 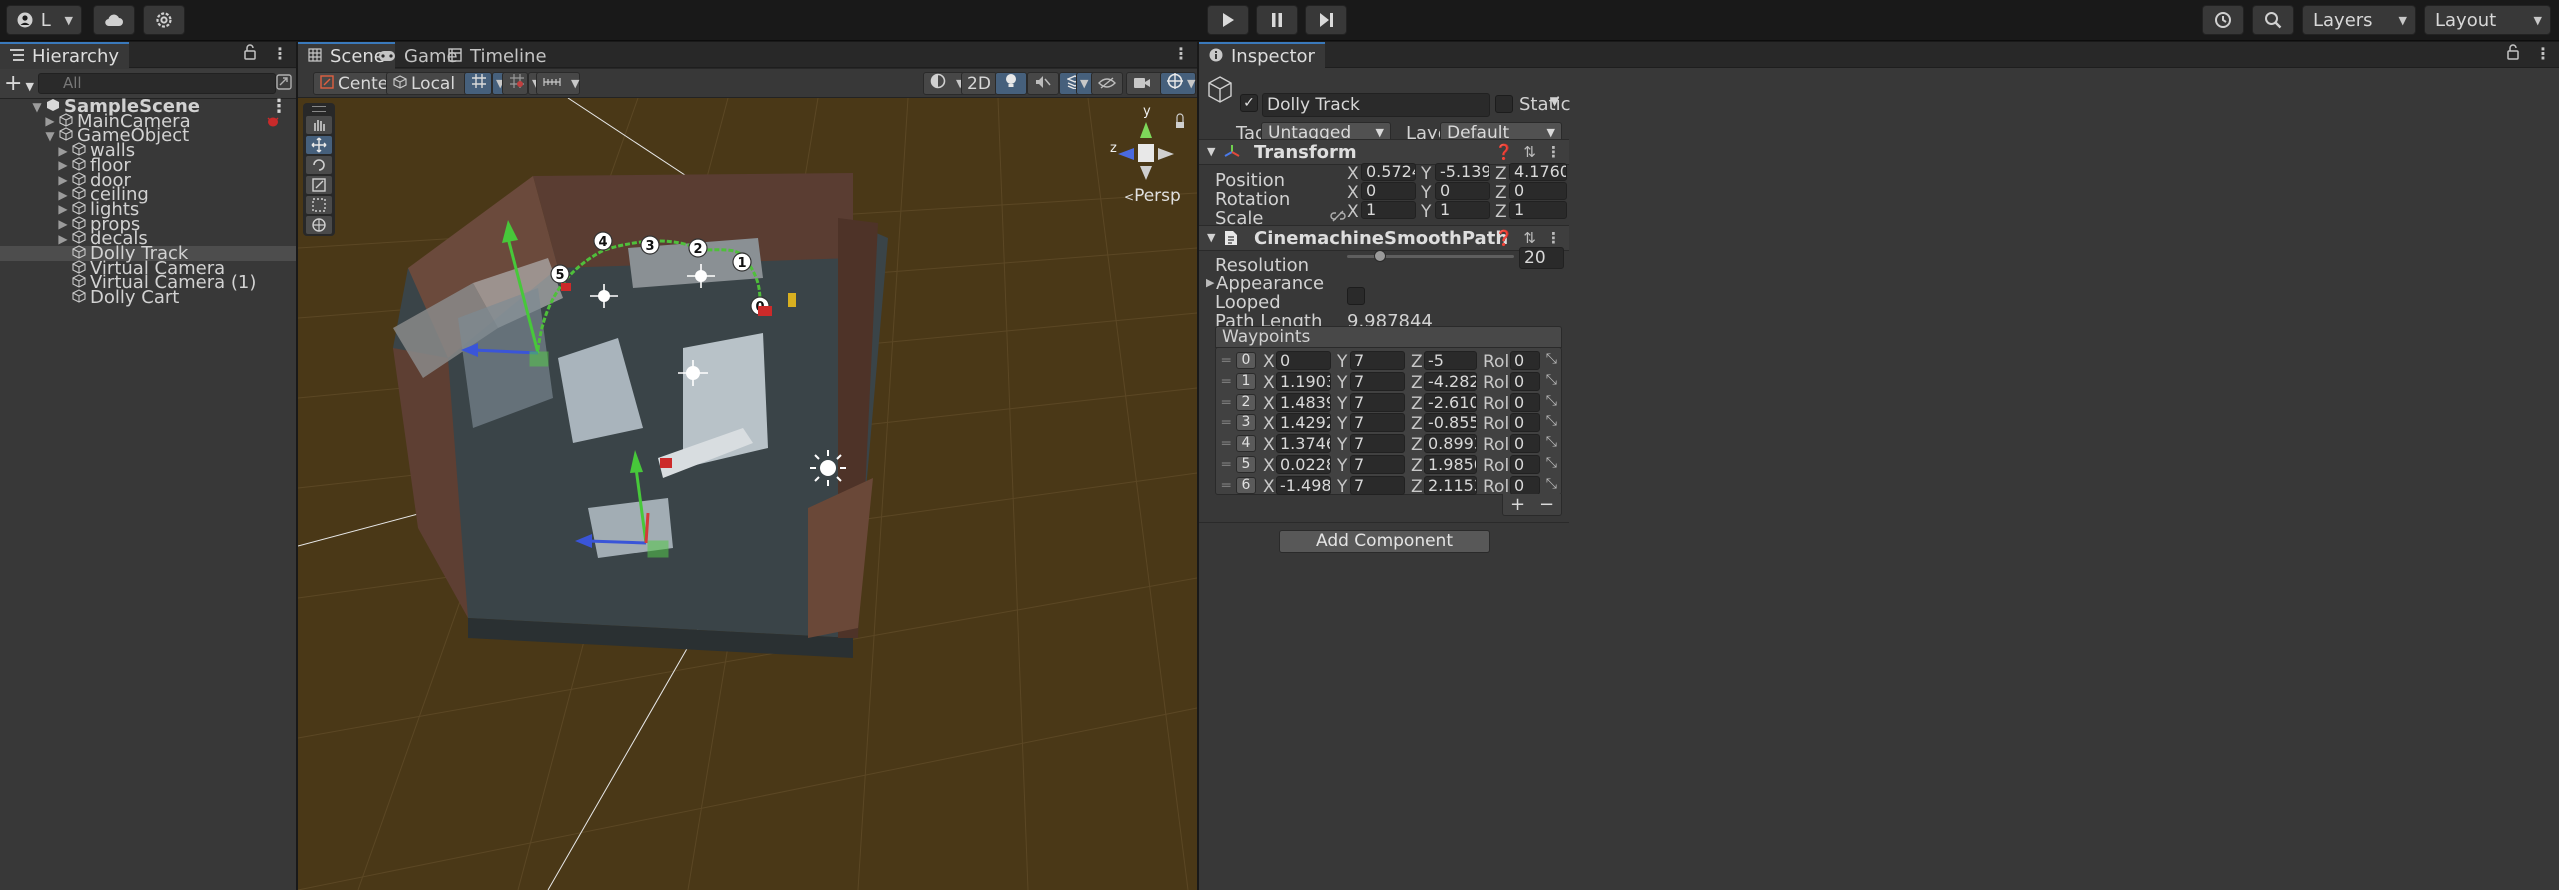 I want to click on projection-toggle: <Persp, so click(x=1152, y=196).